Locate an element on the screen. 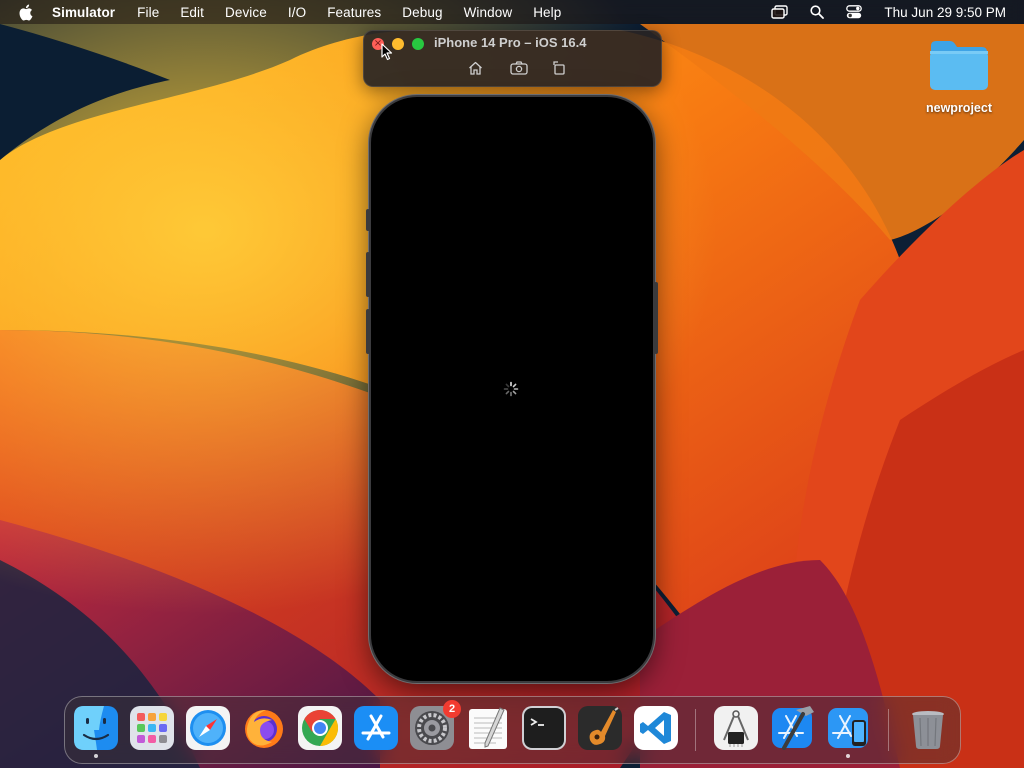  menu-io: I/O is located at coordinates (297, 12).